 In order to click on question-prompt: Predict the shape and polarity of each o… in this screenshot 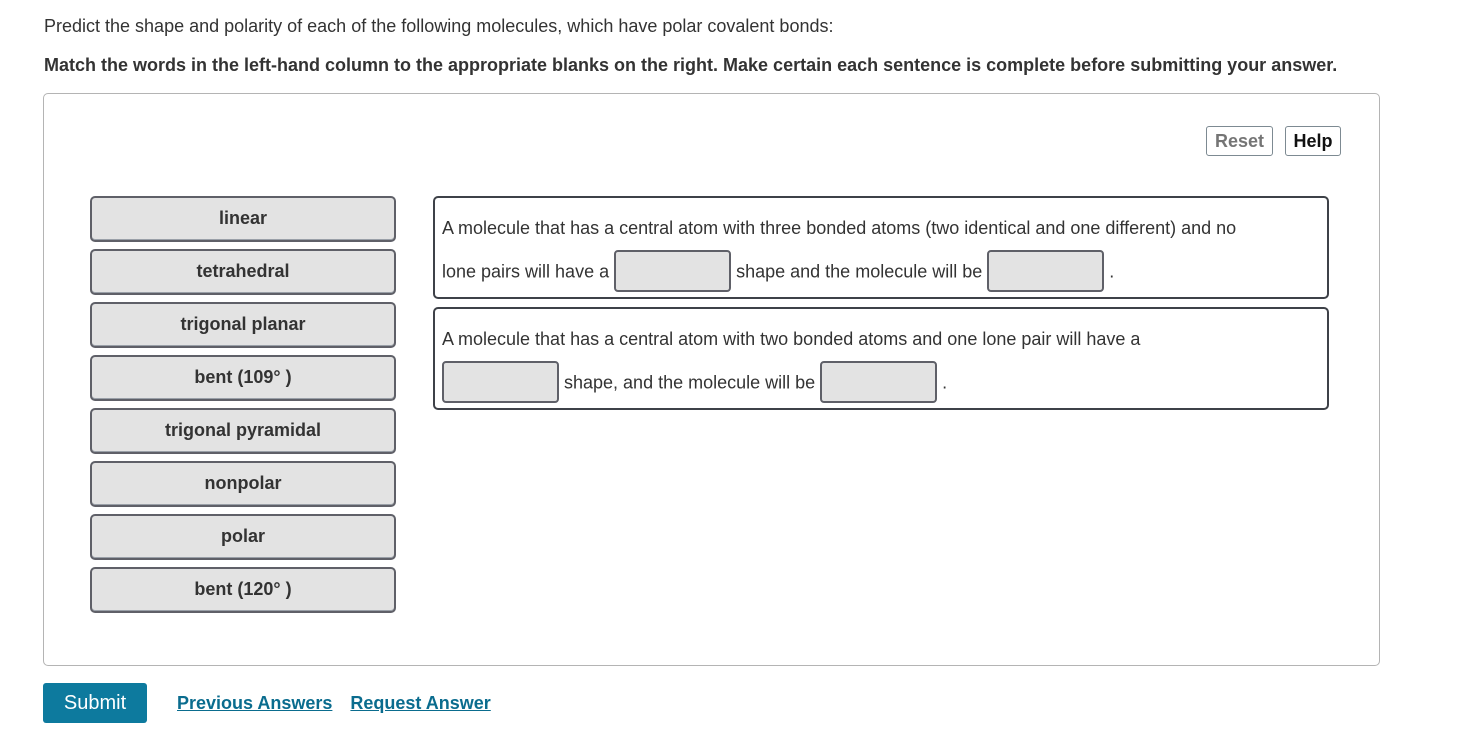, I will do `click(439, 26)`.